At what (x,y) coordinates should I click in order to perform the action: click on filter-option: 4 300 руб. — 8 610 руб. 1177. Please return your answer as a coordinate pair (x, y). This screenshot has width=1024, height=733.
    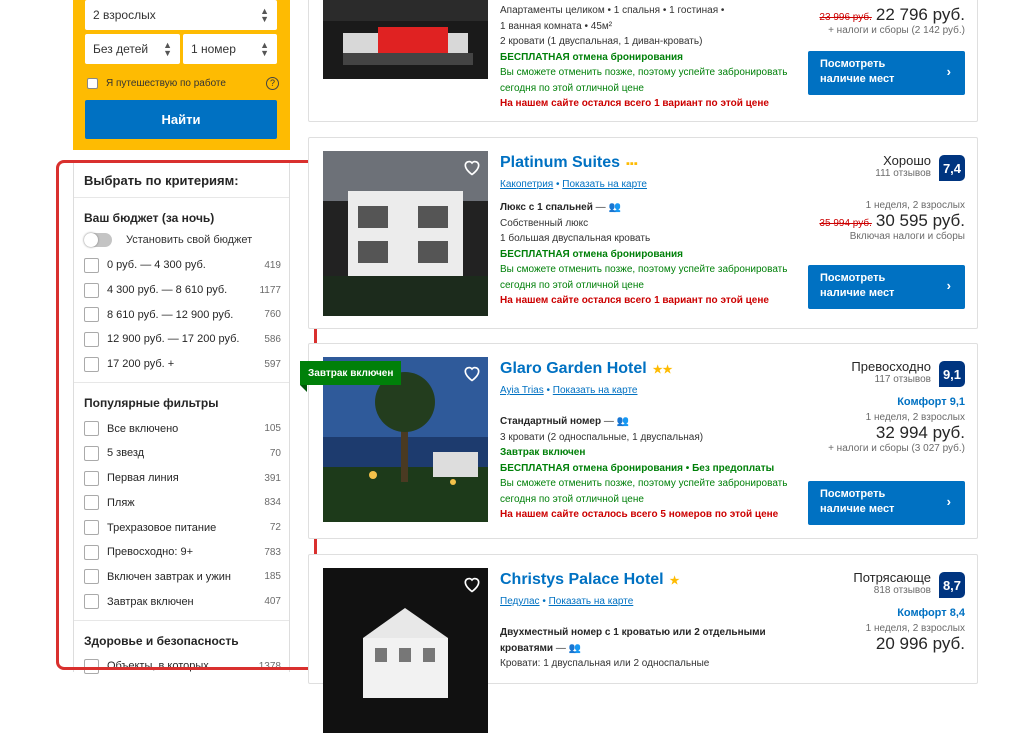
    Looking at the image, I should click on (181, 290).